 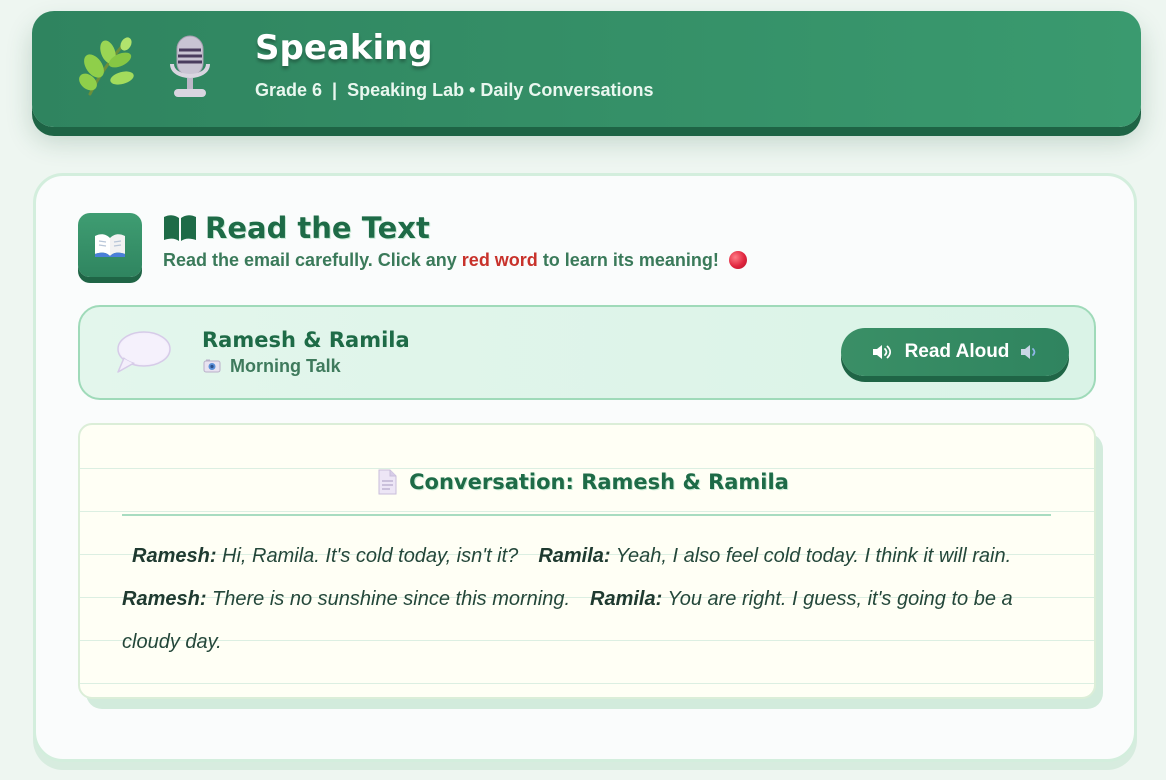 I want to click on conversation-title: Conversation: Ramesh & Ramila, so click(x=599, y=482).